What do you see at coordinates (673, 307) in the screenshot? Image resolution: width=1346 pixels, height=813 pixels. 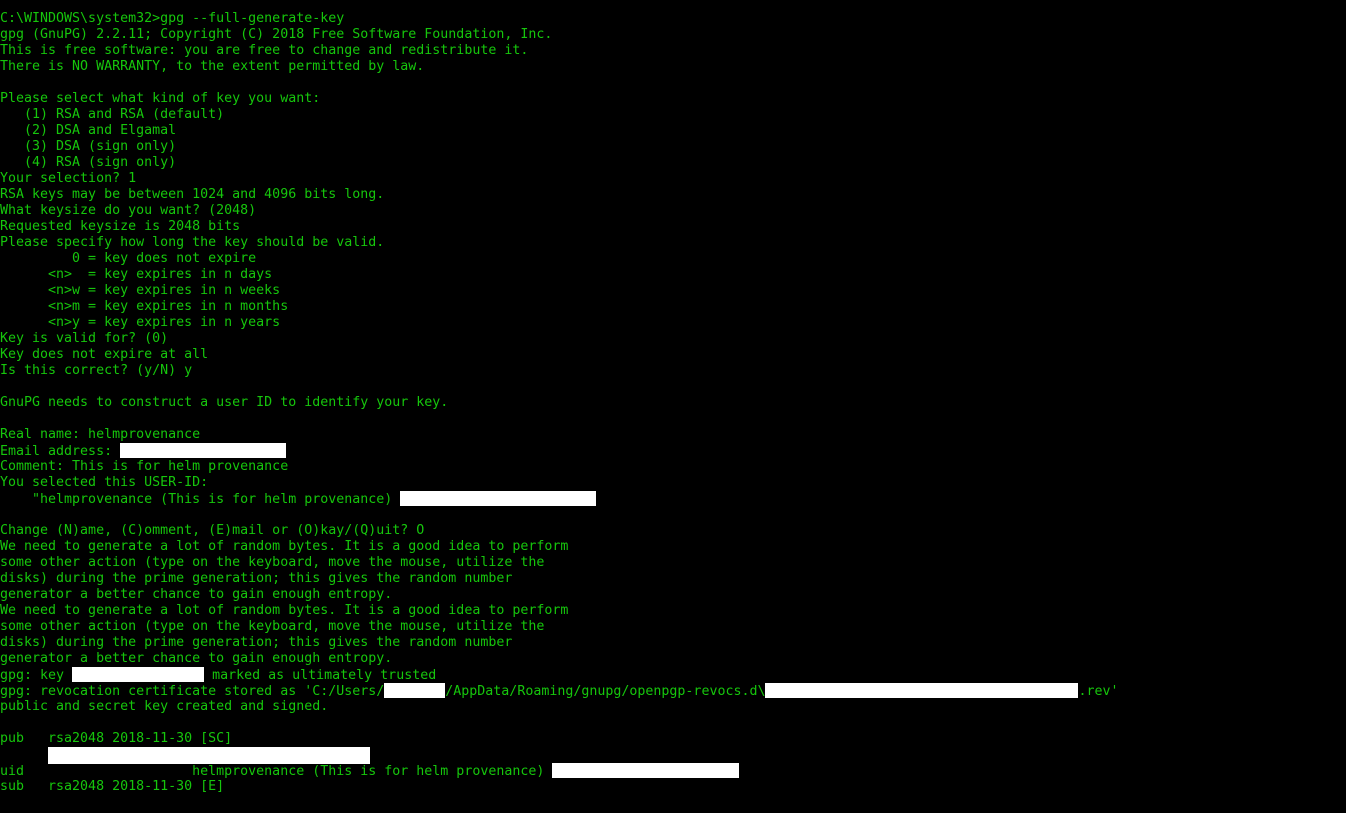 I see `console-line-expiry-option-months: <n>m = key expires in n months` at bounding box center [673, 307].